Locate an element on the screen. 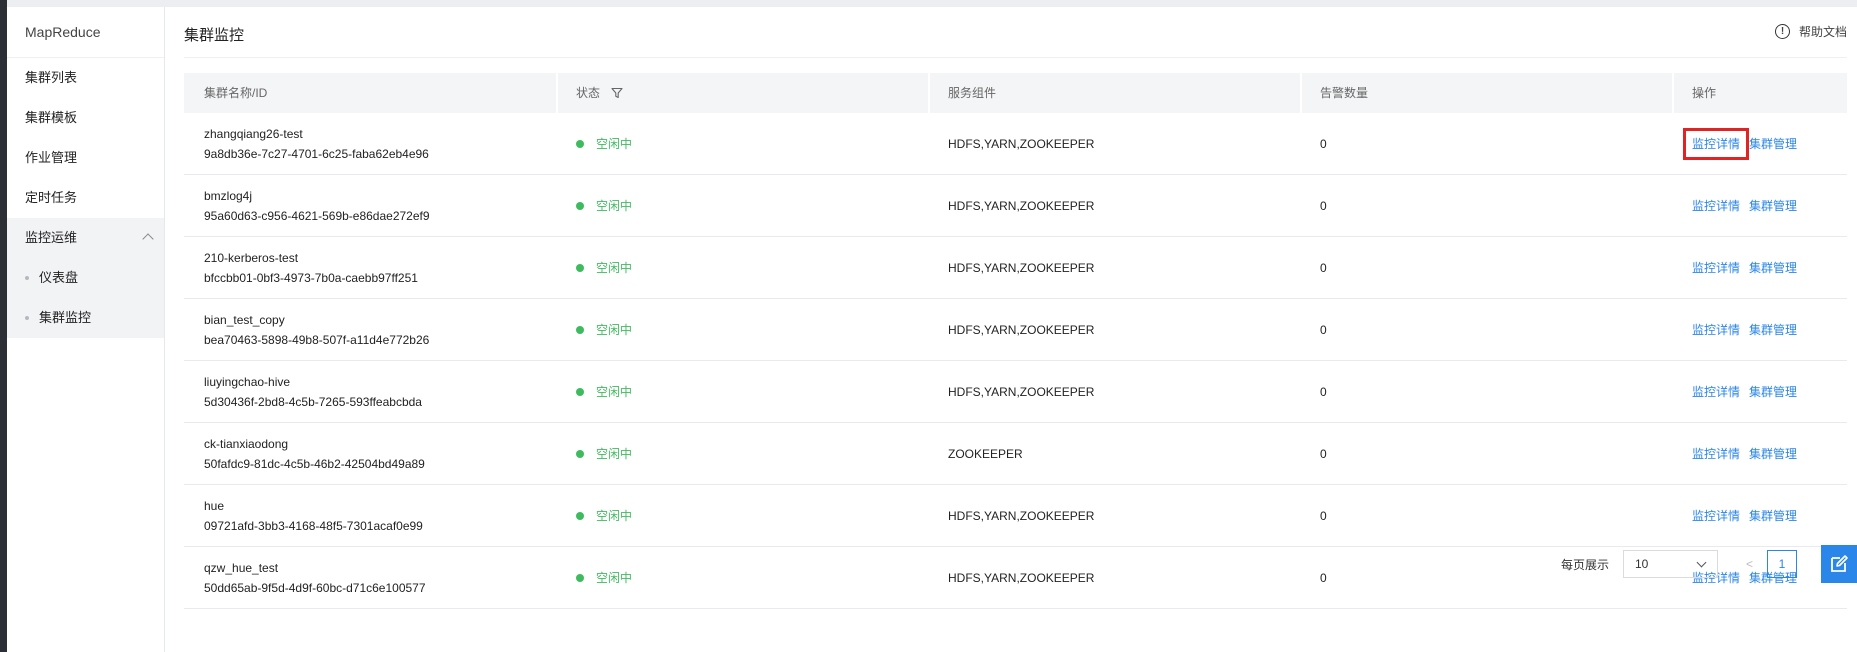  filter-icon is located at coordinates (617, 93).